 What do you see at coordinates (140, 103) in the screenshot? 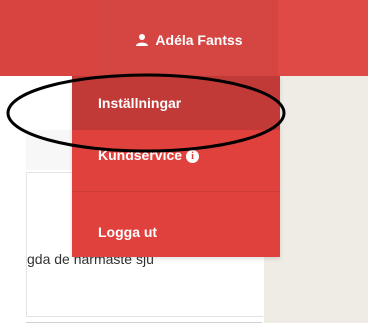
I see `menu-item-label: Inställningar` at bounding box center [140, 103].